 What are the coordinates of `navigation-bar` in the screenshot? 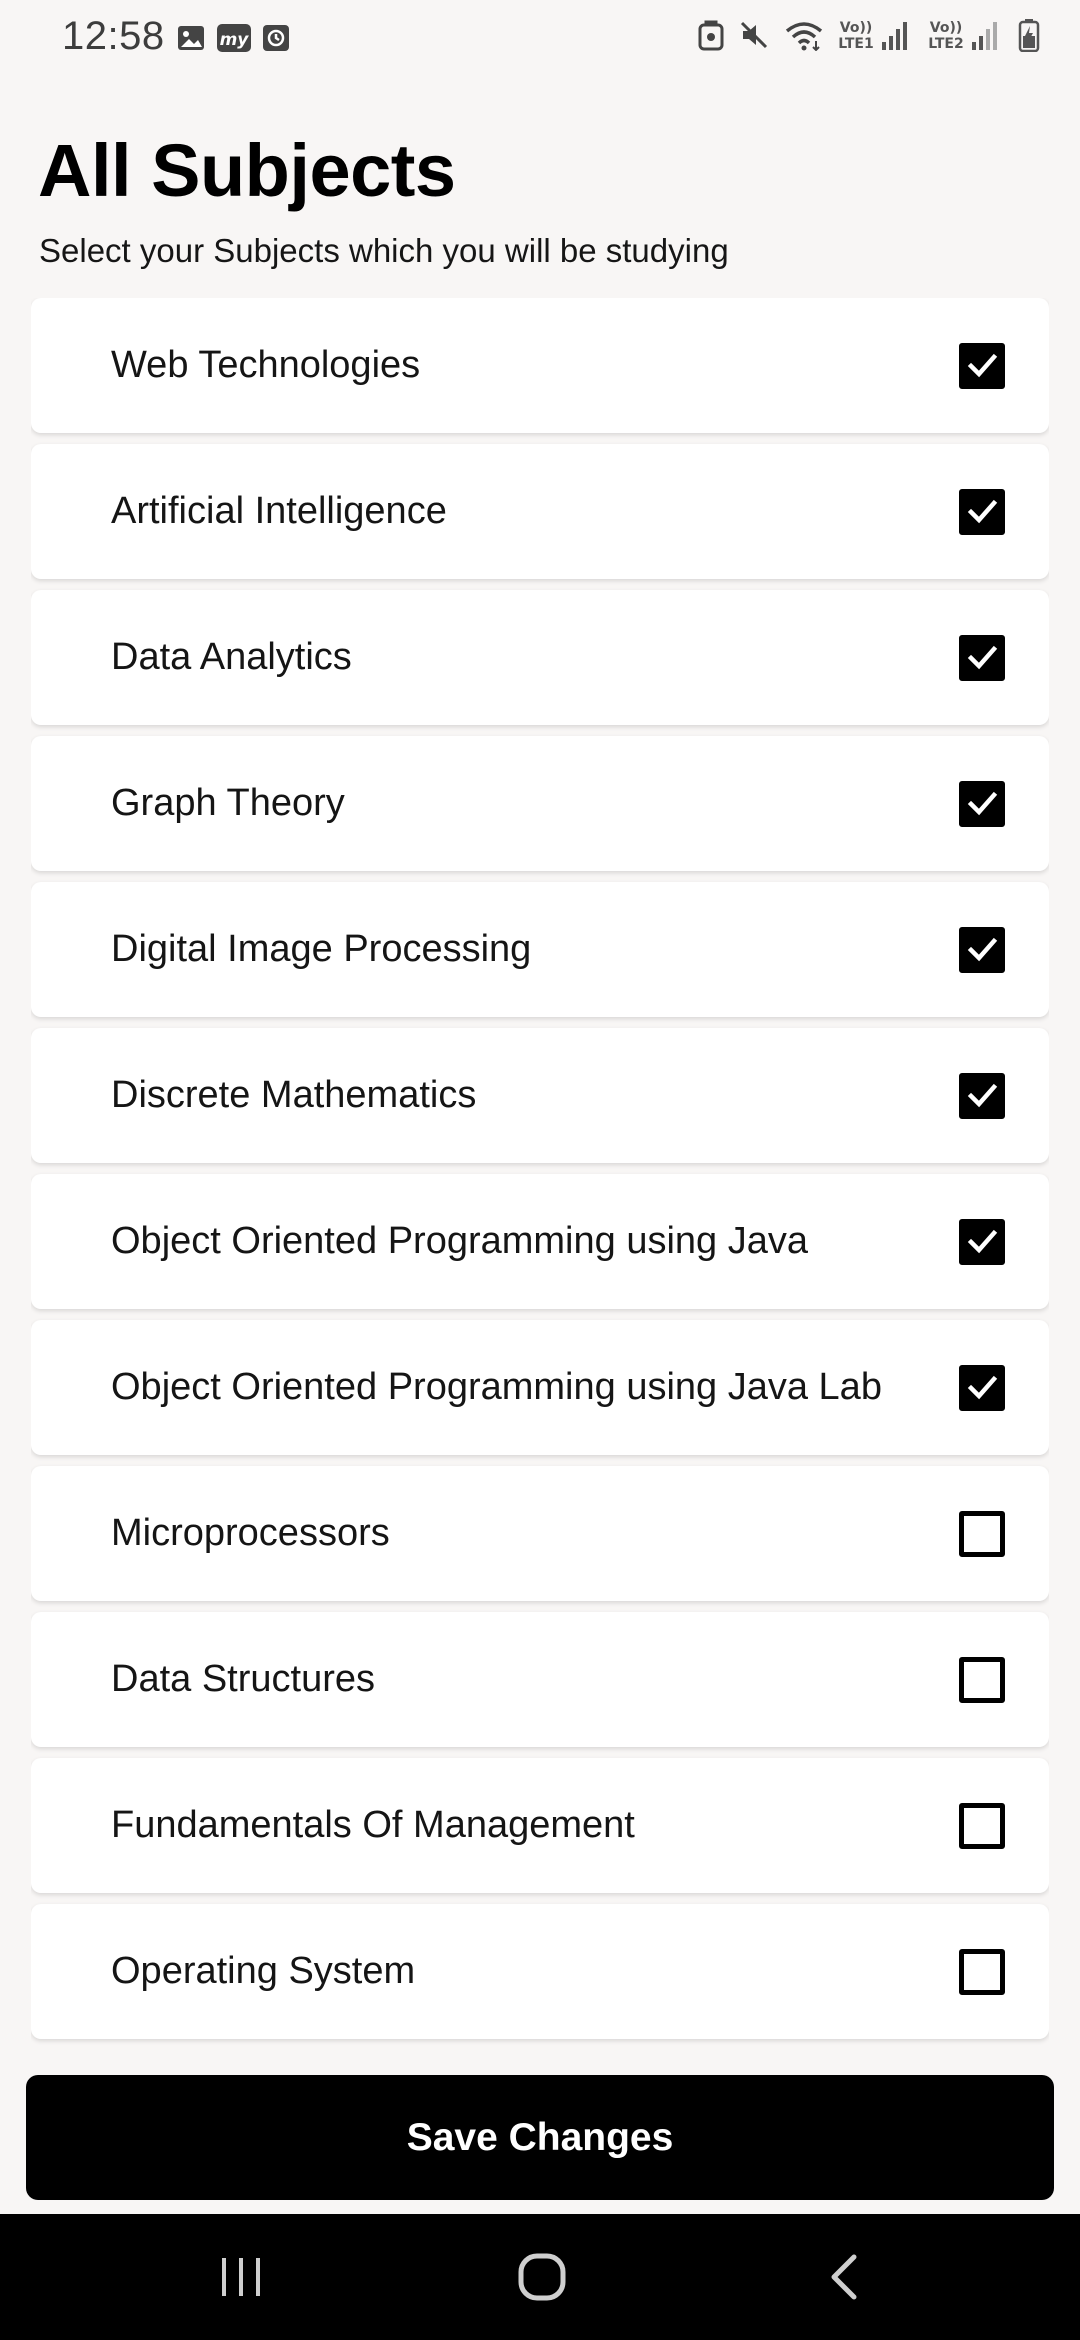 It's located at (540, 2277).